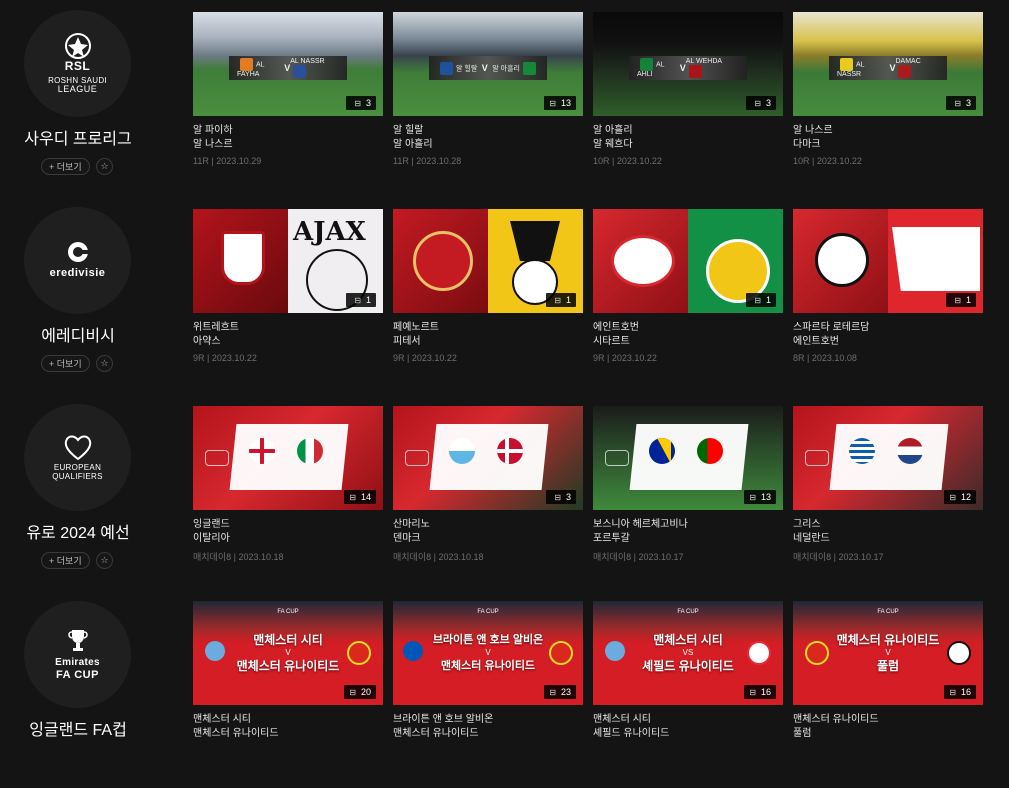  I want to click on match-team-2: 알 나스르, so click(288, 145).